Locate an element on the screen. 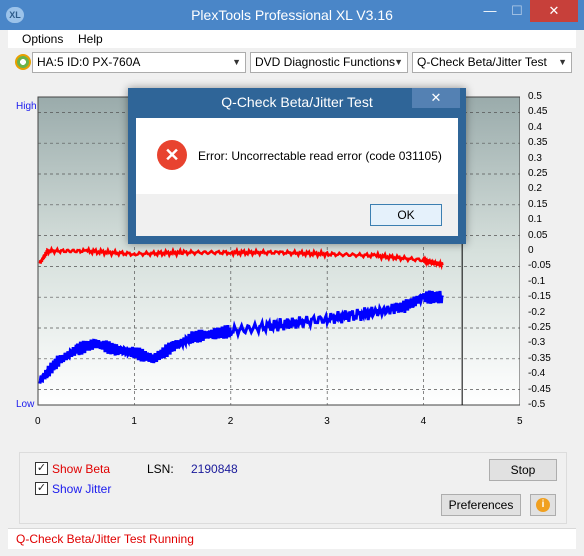  ok-button: OK is located at coordinates (406, 215).